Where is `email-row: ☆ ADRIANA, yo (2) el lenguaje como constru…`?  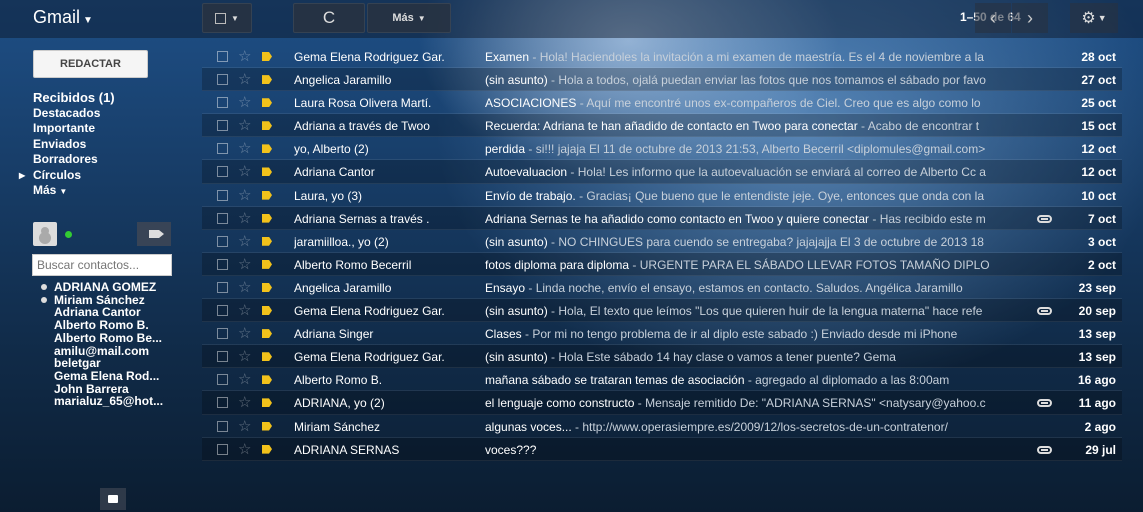 email-row: ☆ ADRIANA, yo (2) el lenguaje como constru… is located at coordinates (662, 403).